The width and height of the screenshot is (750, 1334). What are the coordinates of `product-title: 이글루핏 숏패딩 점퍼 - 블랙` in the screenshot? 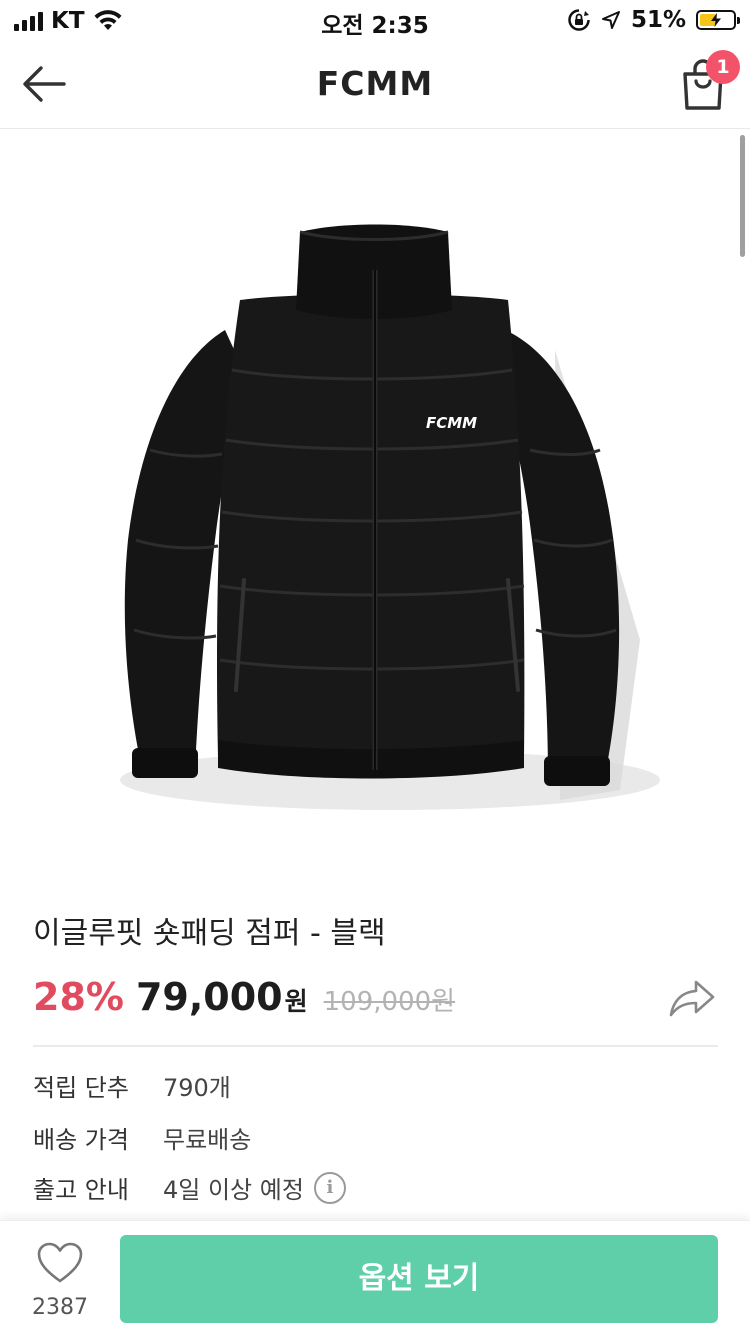 It's located at (209, 933).